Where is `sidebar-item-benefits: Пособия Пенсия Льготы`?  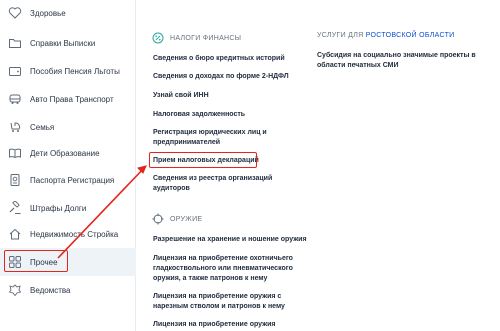
sidebar-item-benefits: Пособия Пенсия Льготы is located at coordinates (68, 71).